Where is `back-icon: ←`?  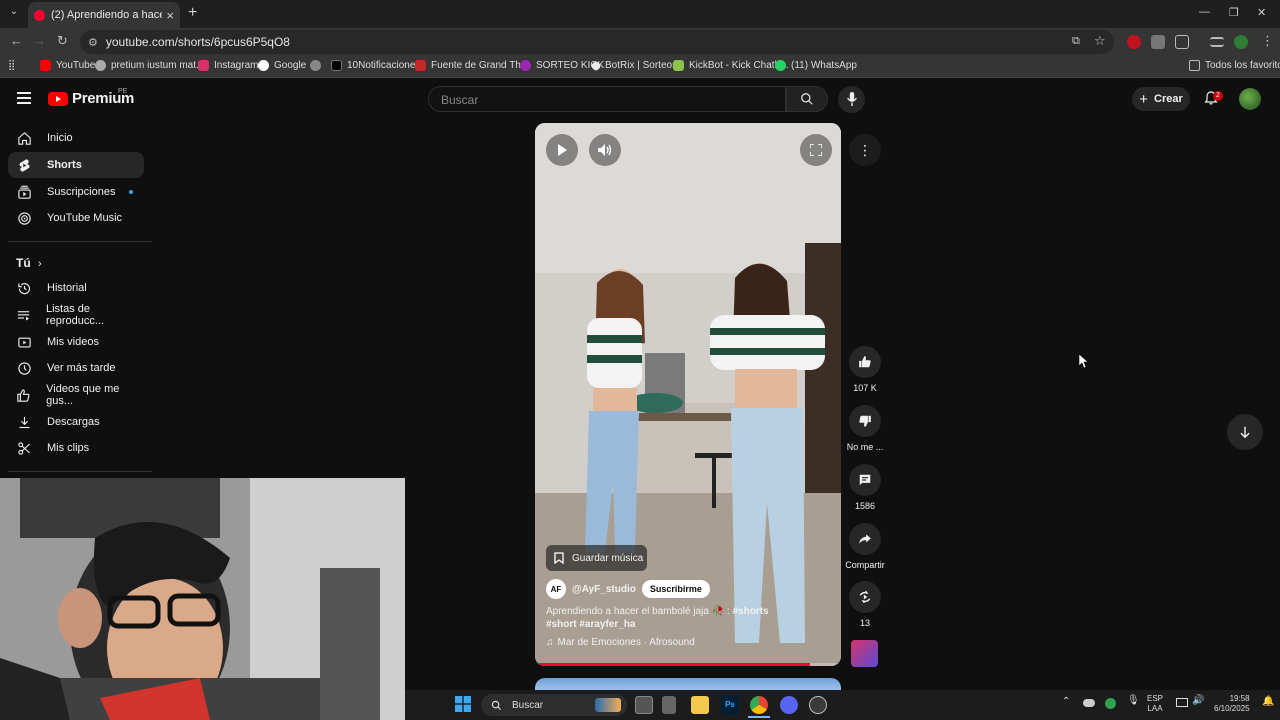
back-icon: ← is located at coordinates (16, 40).